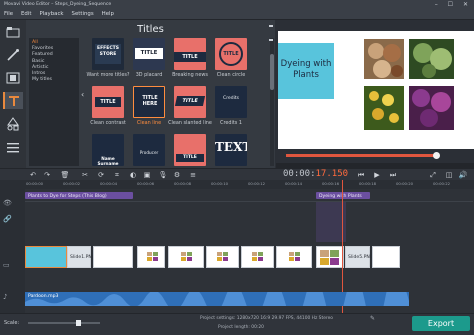  What do you see at coordinates (441, 323) in the screenshot?
I see `export-button: Export` at bounding box center [441, 323].